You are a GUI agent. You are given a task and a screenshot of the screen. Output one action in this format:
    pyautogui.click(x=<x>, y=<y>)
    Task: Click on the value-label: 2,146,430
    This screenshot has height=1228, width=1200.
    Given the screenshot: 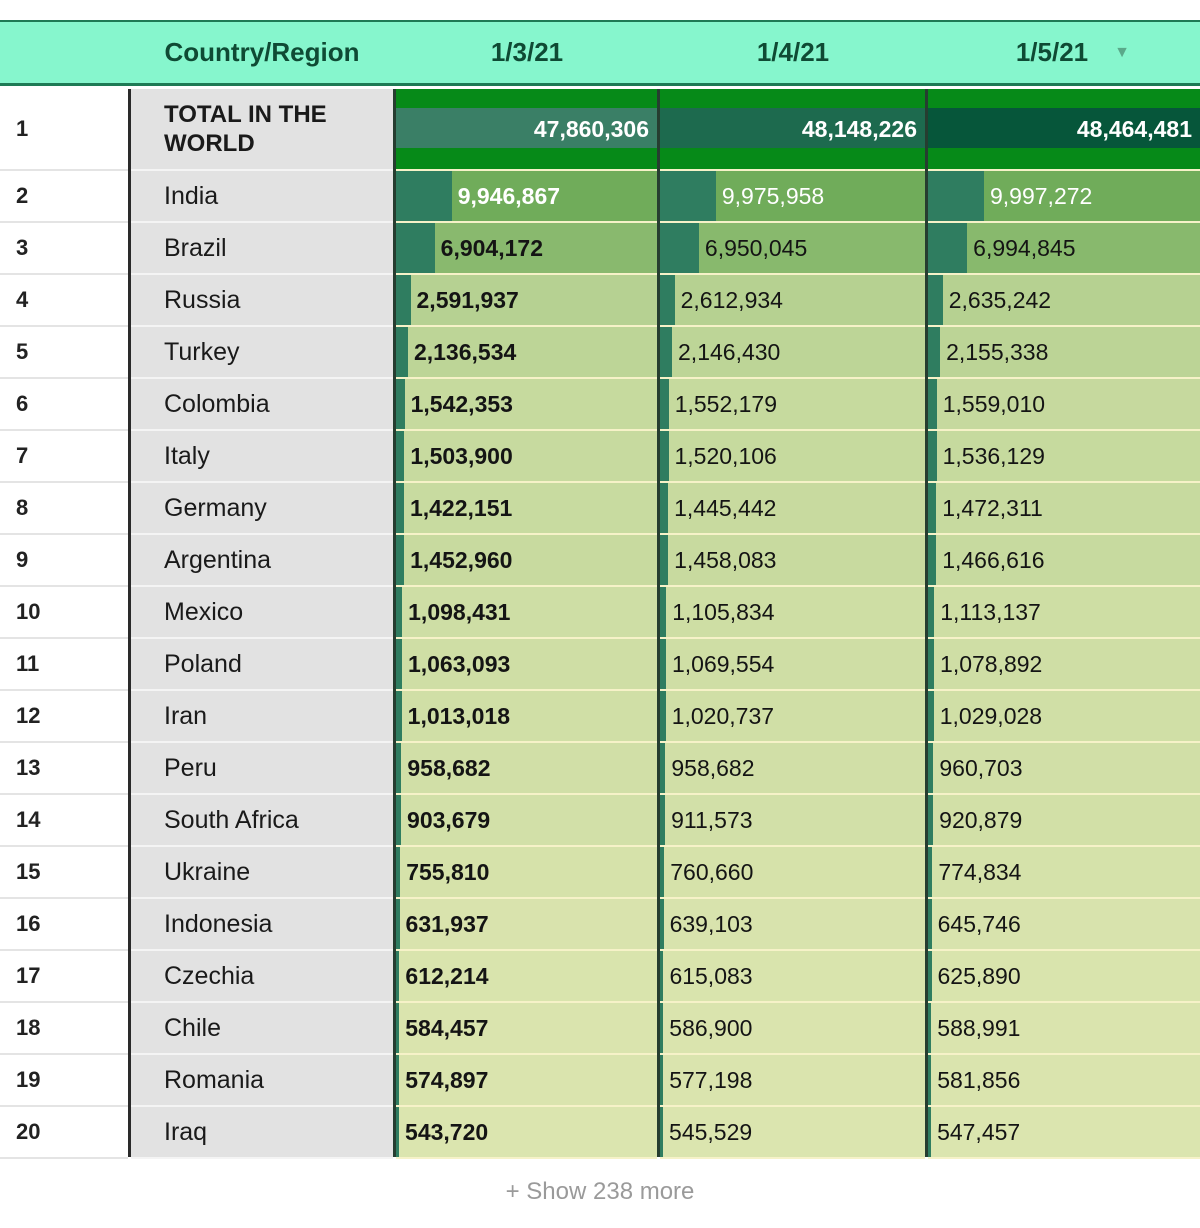 What is the action you would take?
    pyautogui.click(x=729, y=351)
    